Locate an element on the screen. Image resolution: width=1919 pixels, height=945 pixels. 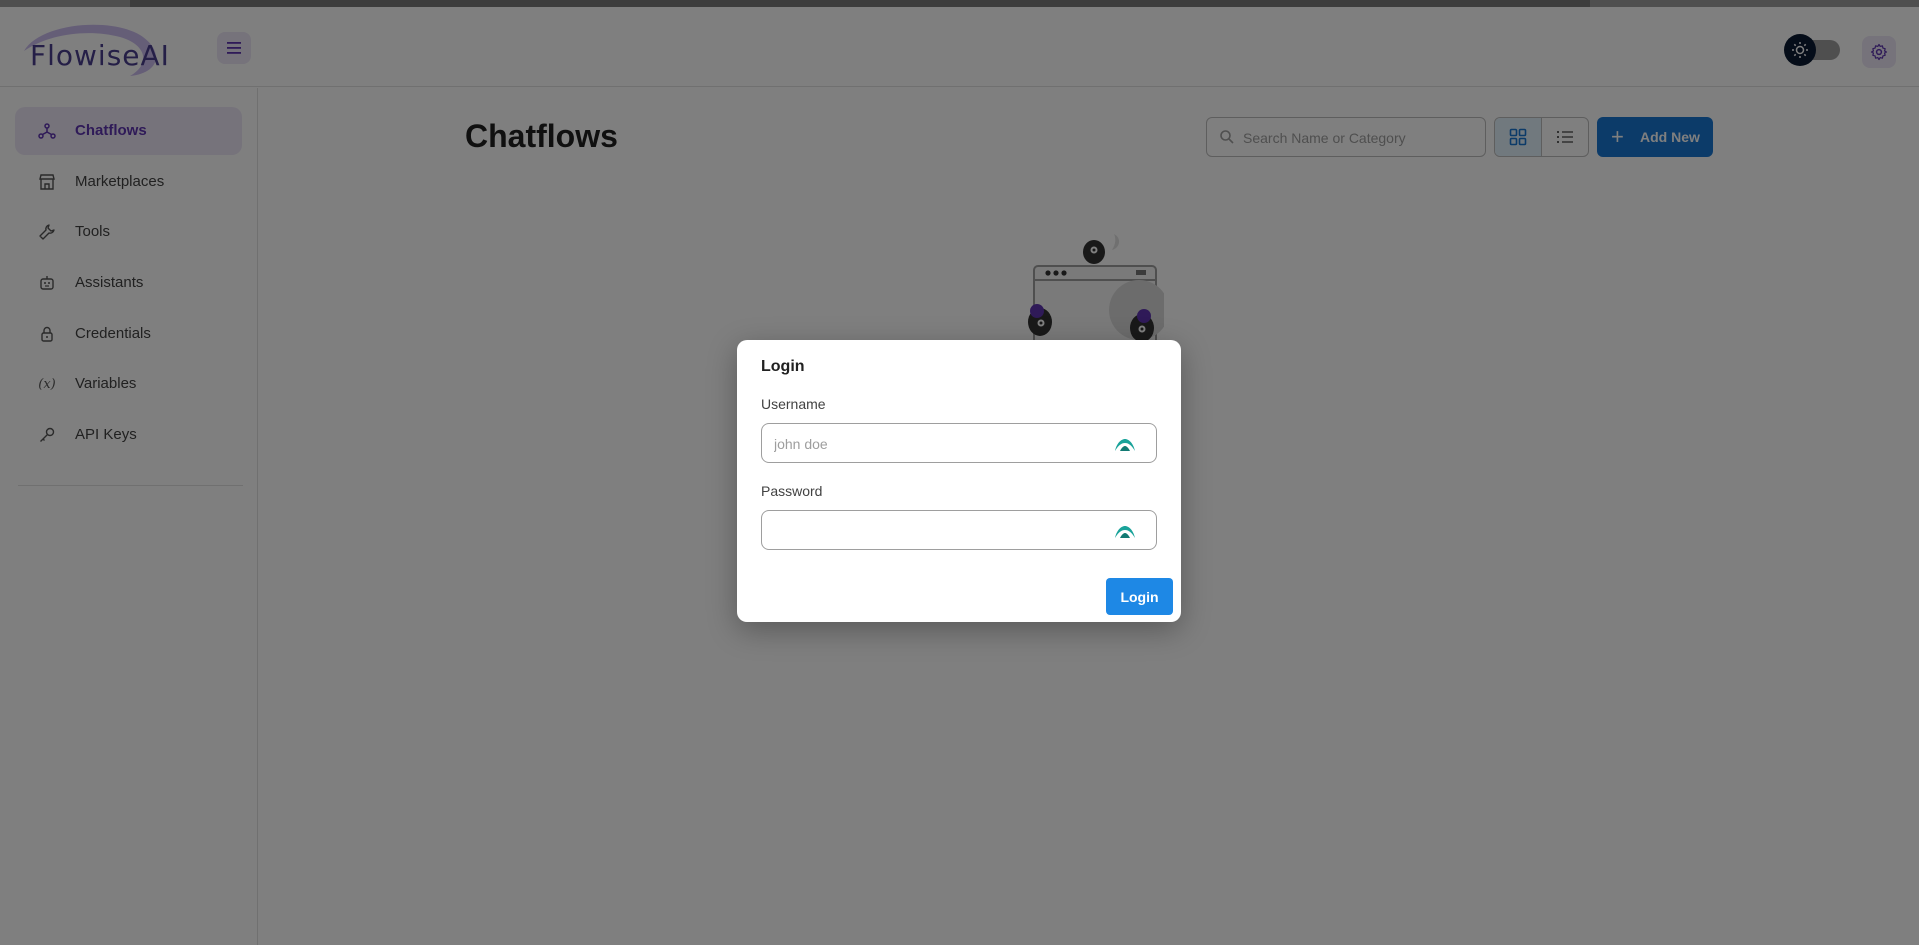
dialog-title: Login is located at coordinates (783, 366).